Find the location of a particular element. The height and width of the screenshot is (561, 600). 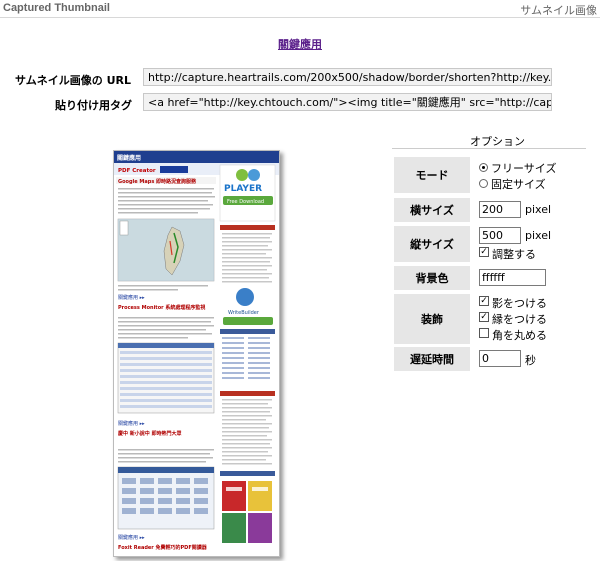

options-divider is located at coordinates (489, 148).